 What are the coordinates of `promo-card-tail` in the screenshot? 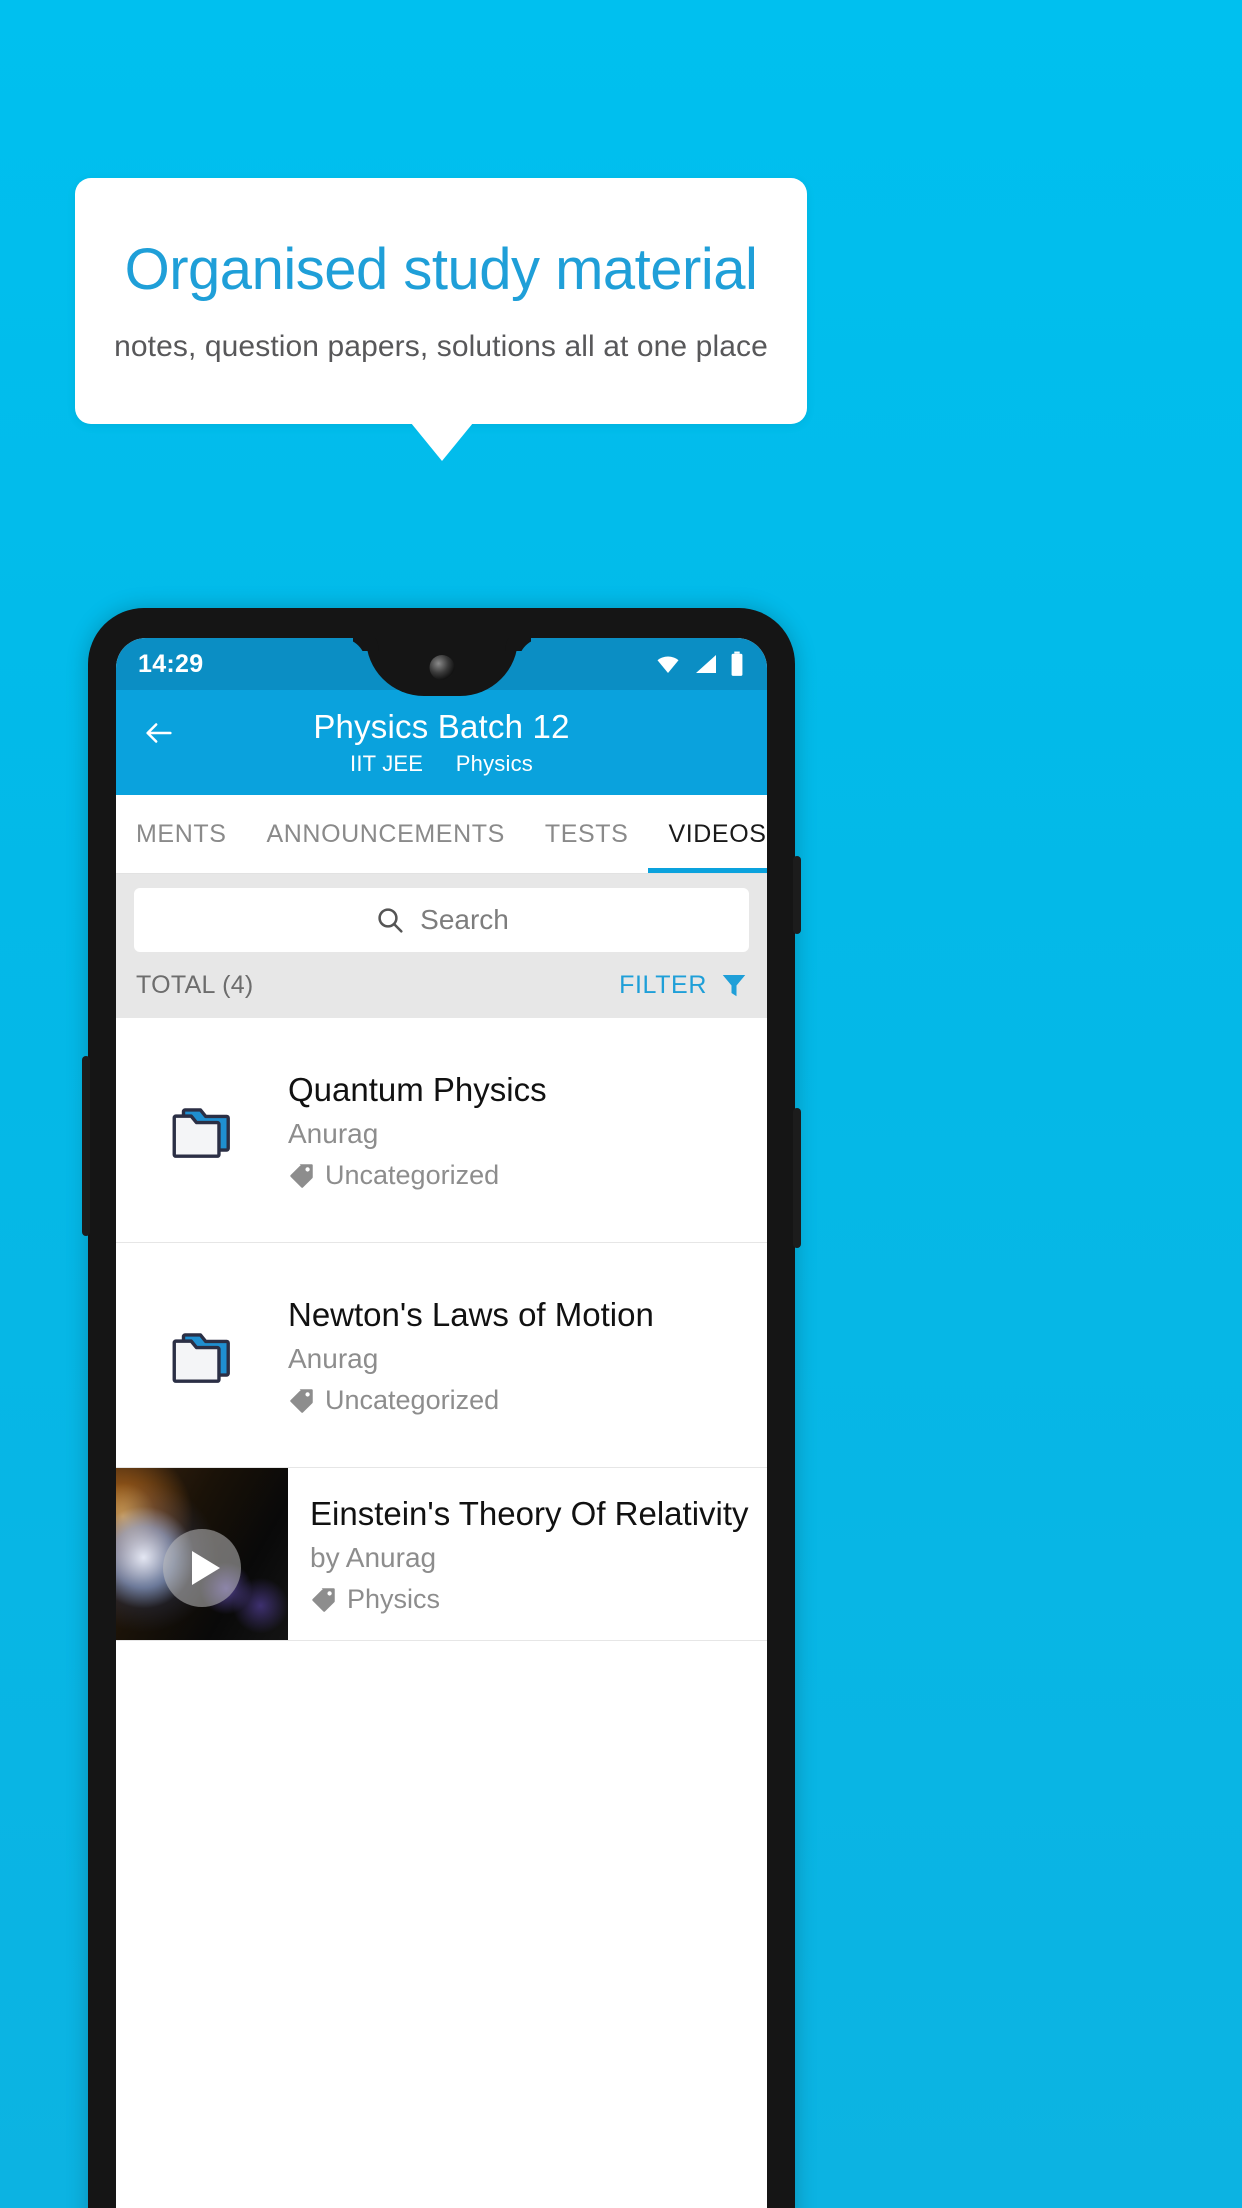 It's located at (442, 442).